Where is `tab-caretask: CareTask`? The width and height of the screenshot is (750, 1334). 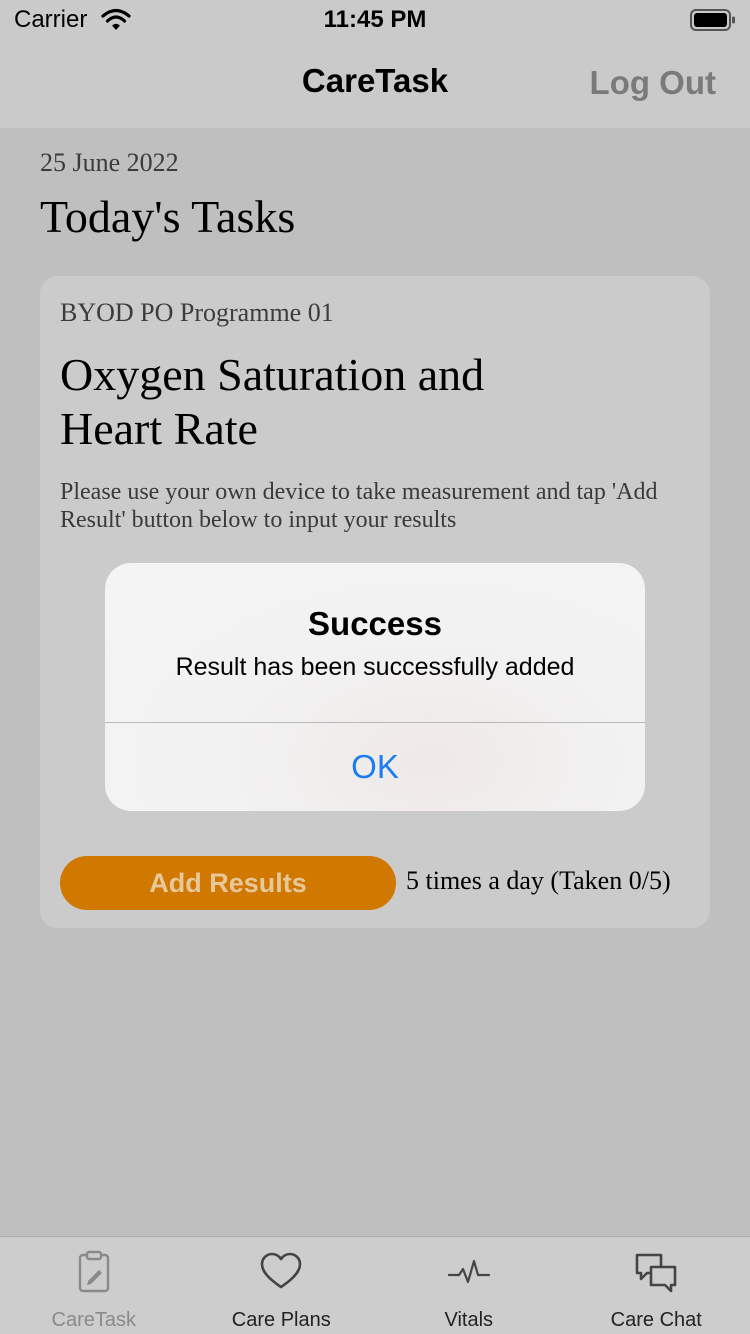
tab-caretask: CareTask is located at coordinates (94, 1285).